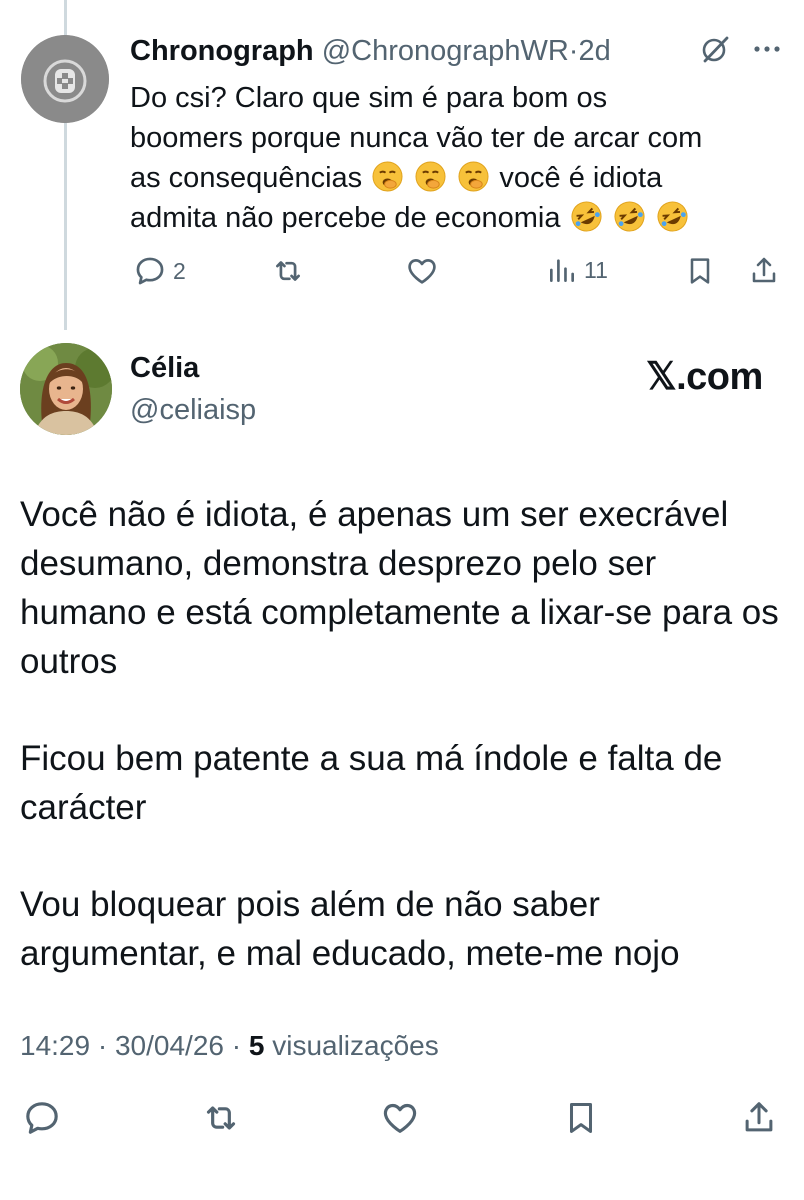  I want to click on reply-text-line: Do csi? Claro que sim é para bom os, so click(369, 98).